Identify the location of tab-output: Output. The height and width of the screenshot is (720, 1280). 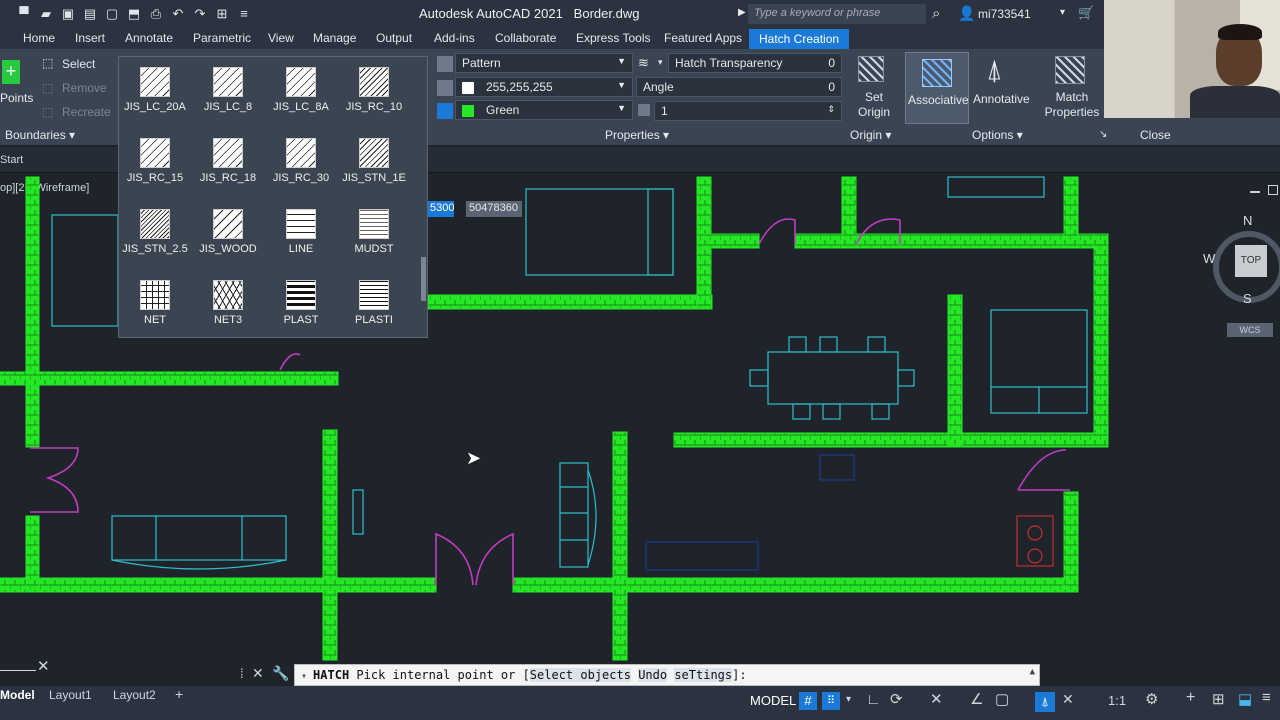
(394, 38).